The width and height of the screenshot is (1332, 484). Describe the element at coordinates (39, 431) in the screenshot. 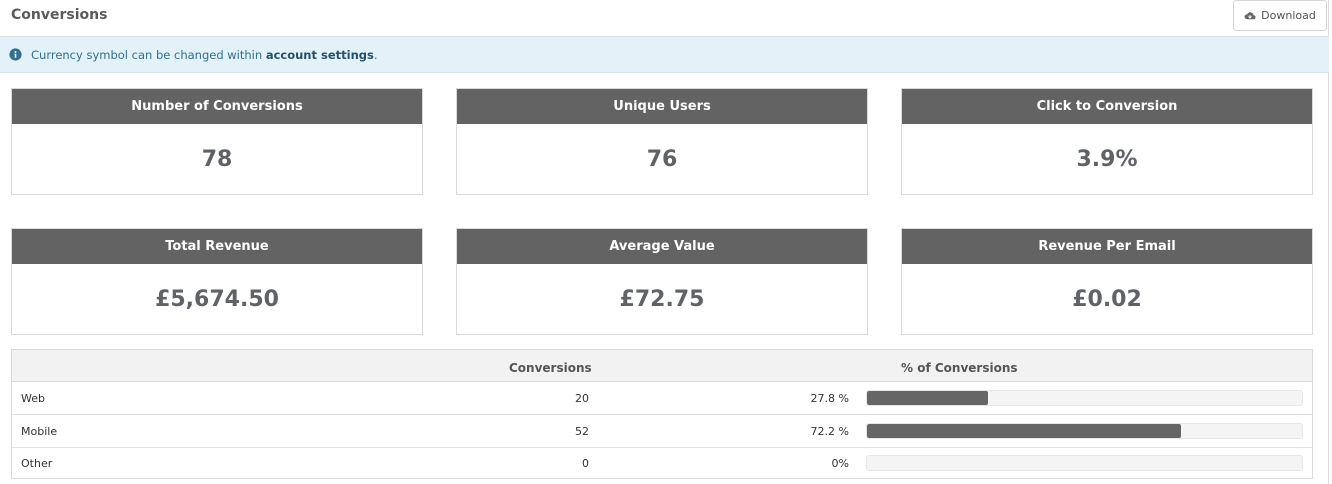

I see `row-channel: Mobile` at that location.